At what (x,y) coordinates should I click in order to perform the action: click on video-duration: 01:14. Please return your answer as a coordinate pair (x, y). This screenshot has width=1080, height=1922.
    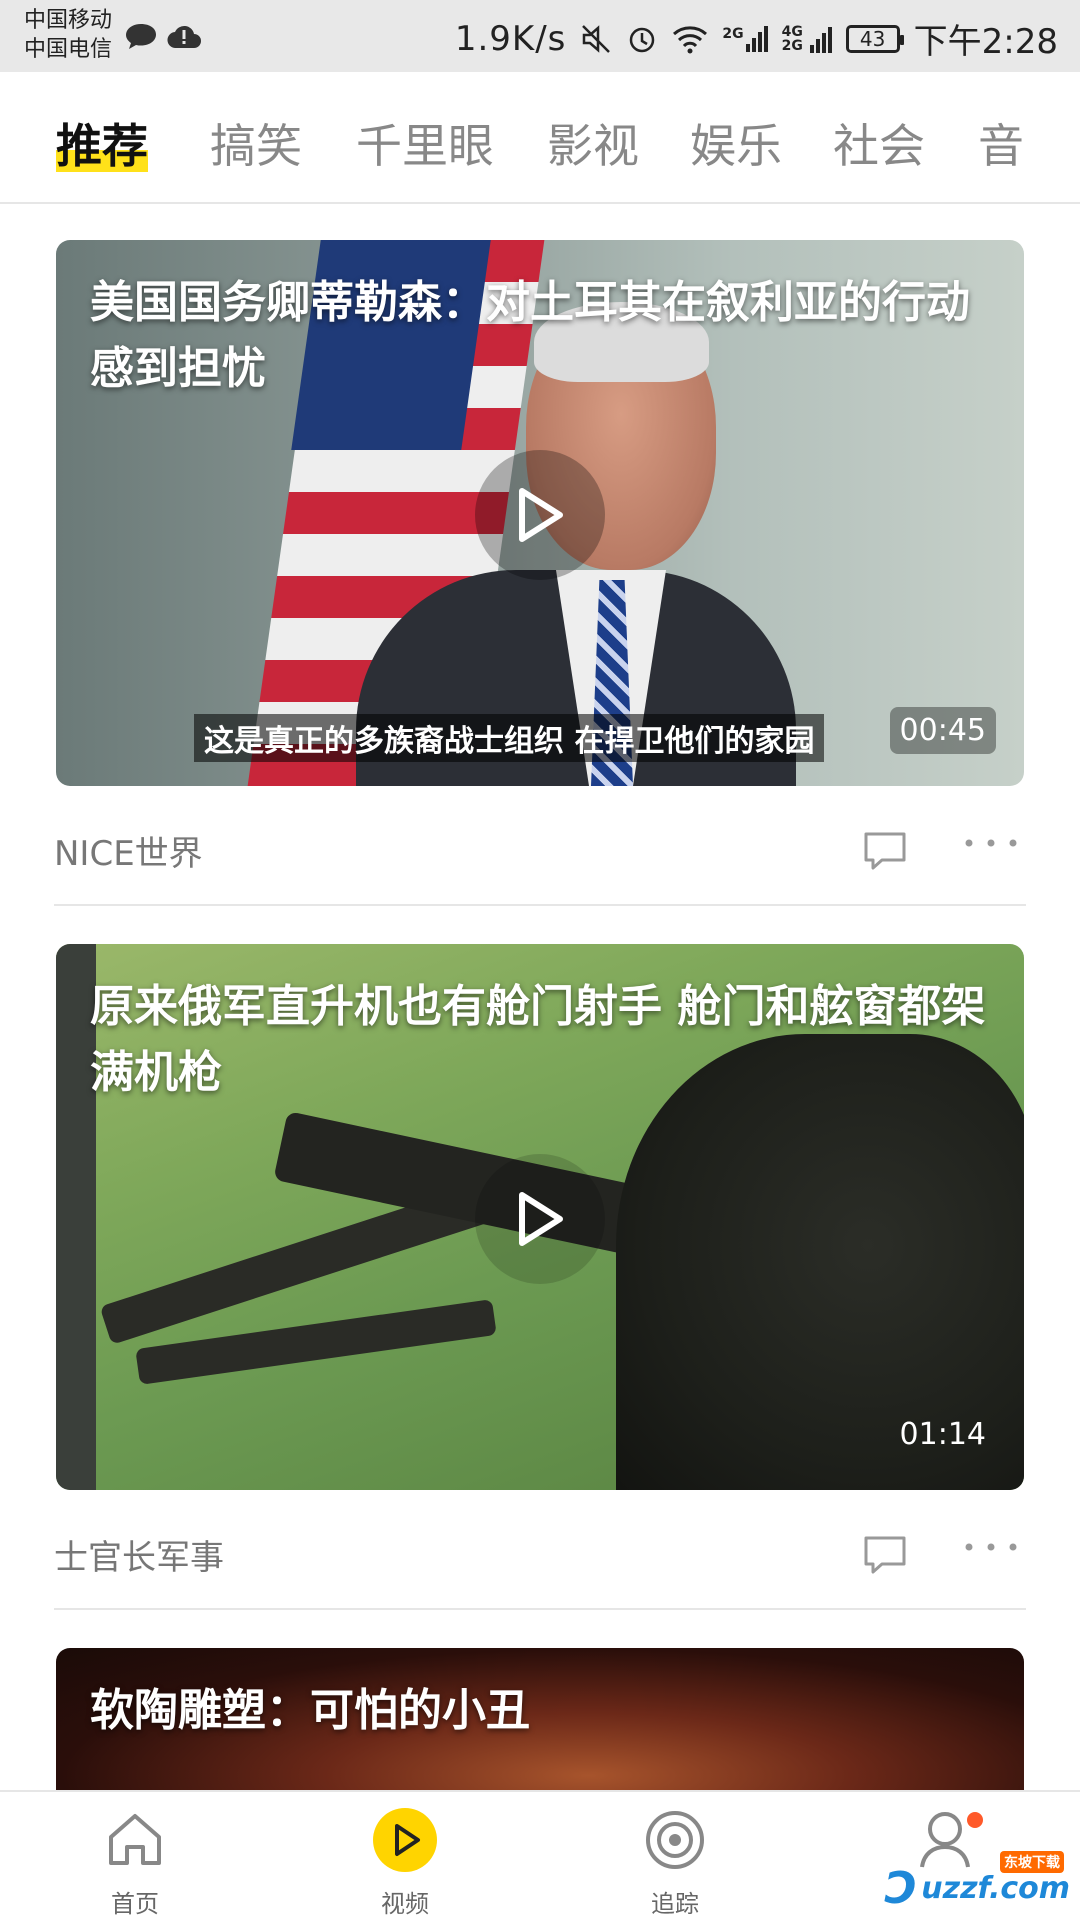
    Looking at the image, I should click on (942, 1434).